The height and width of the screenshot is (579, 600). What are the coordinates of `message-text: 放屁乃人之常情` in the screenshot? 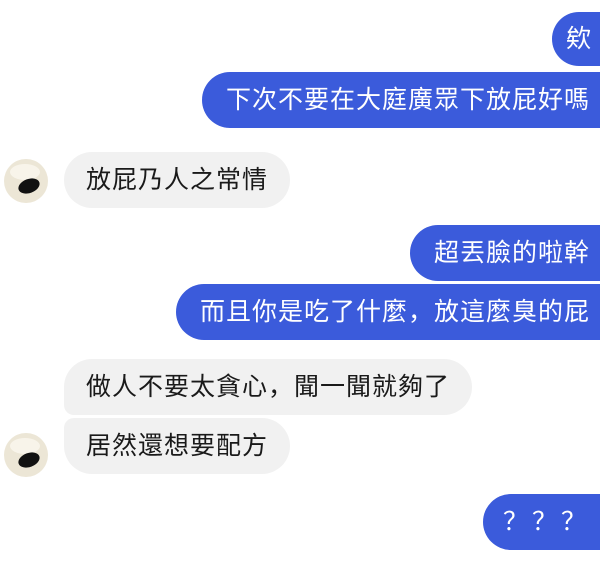 It's located at (177, 179).